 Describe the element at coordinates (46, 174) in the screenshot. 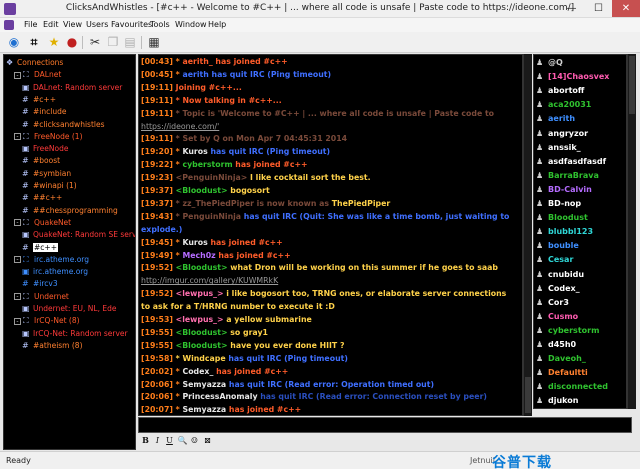

I see `tree-item: # #symbian` at that location.